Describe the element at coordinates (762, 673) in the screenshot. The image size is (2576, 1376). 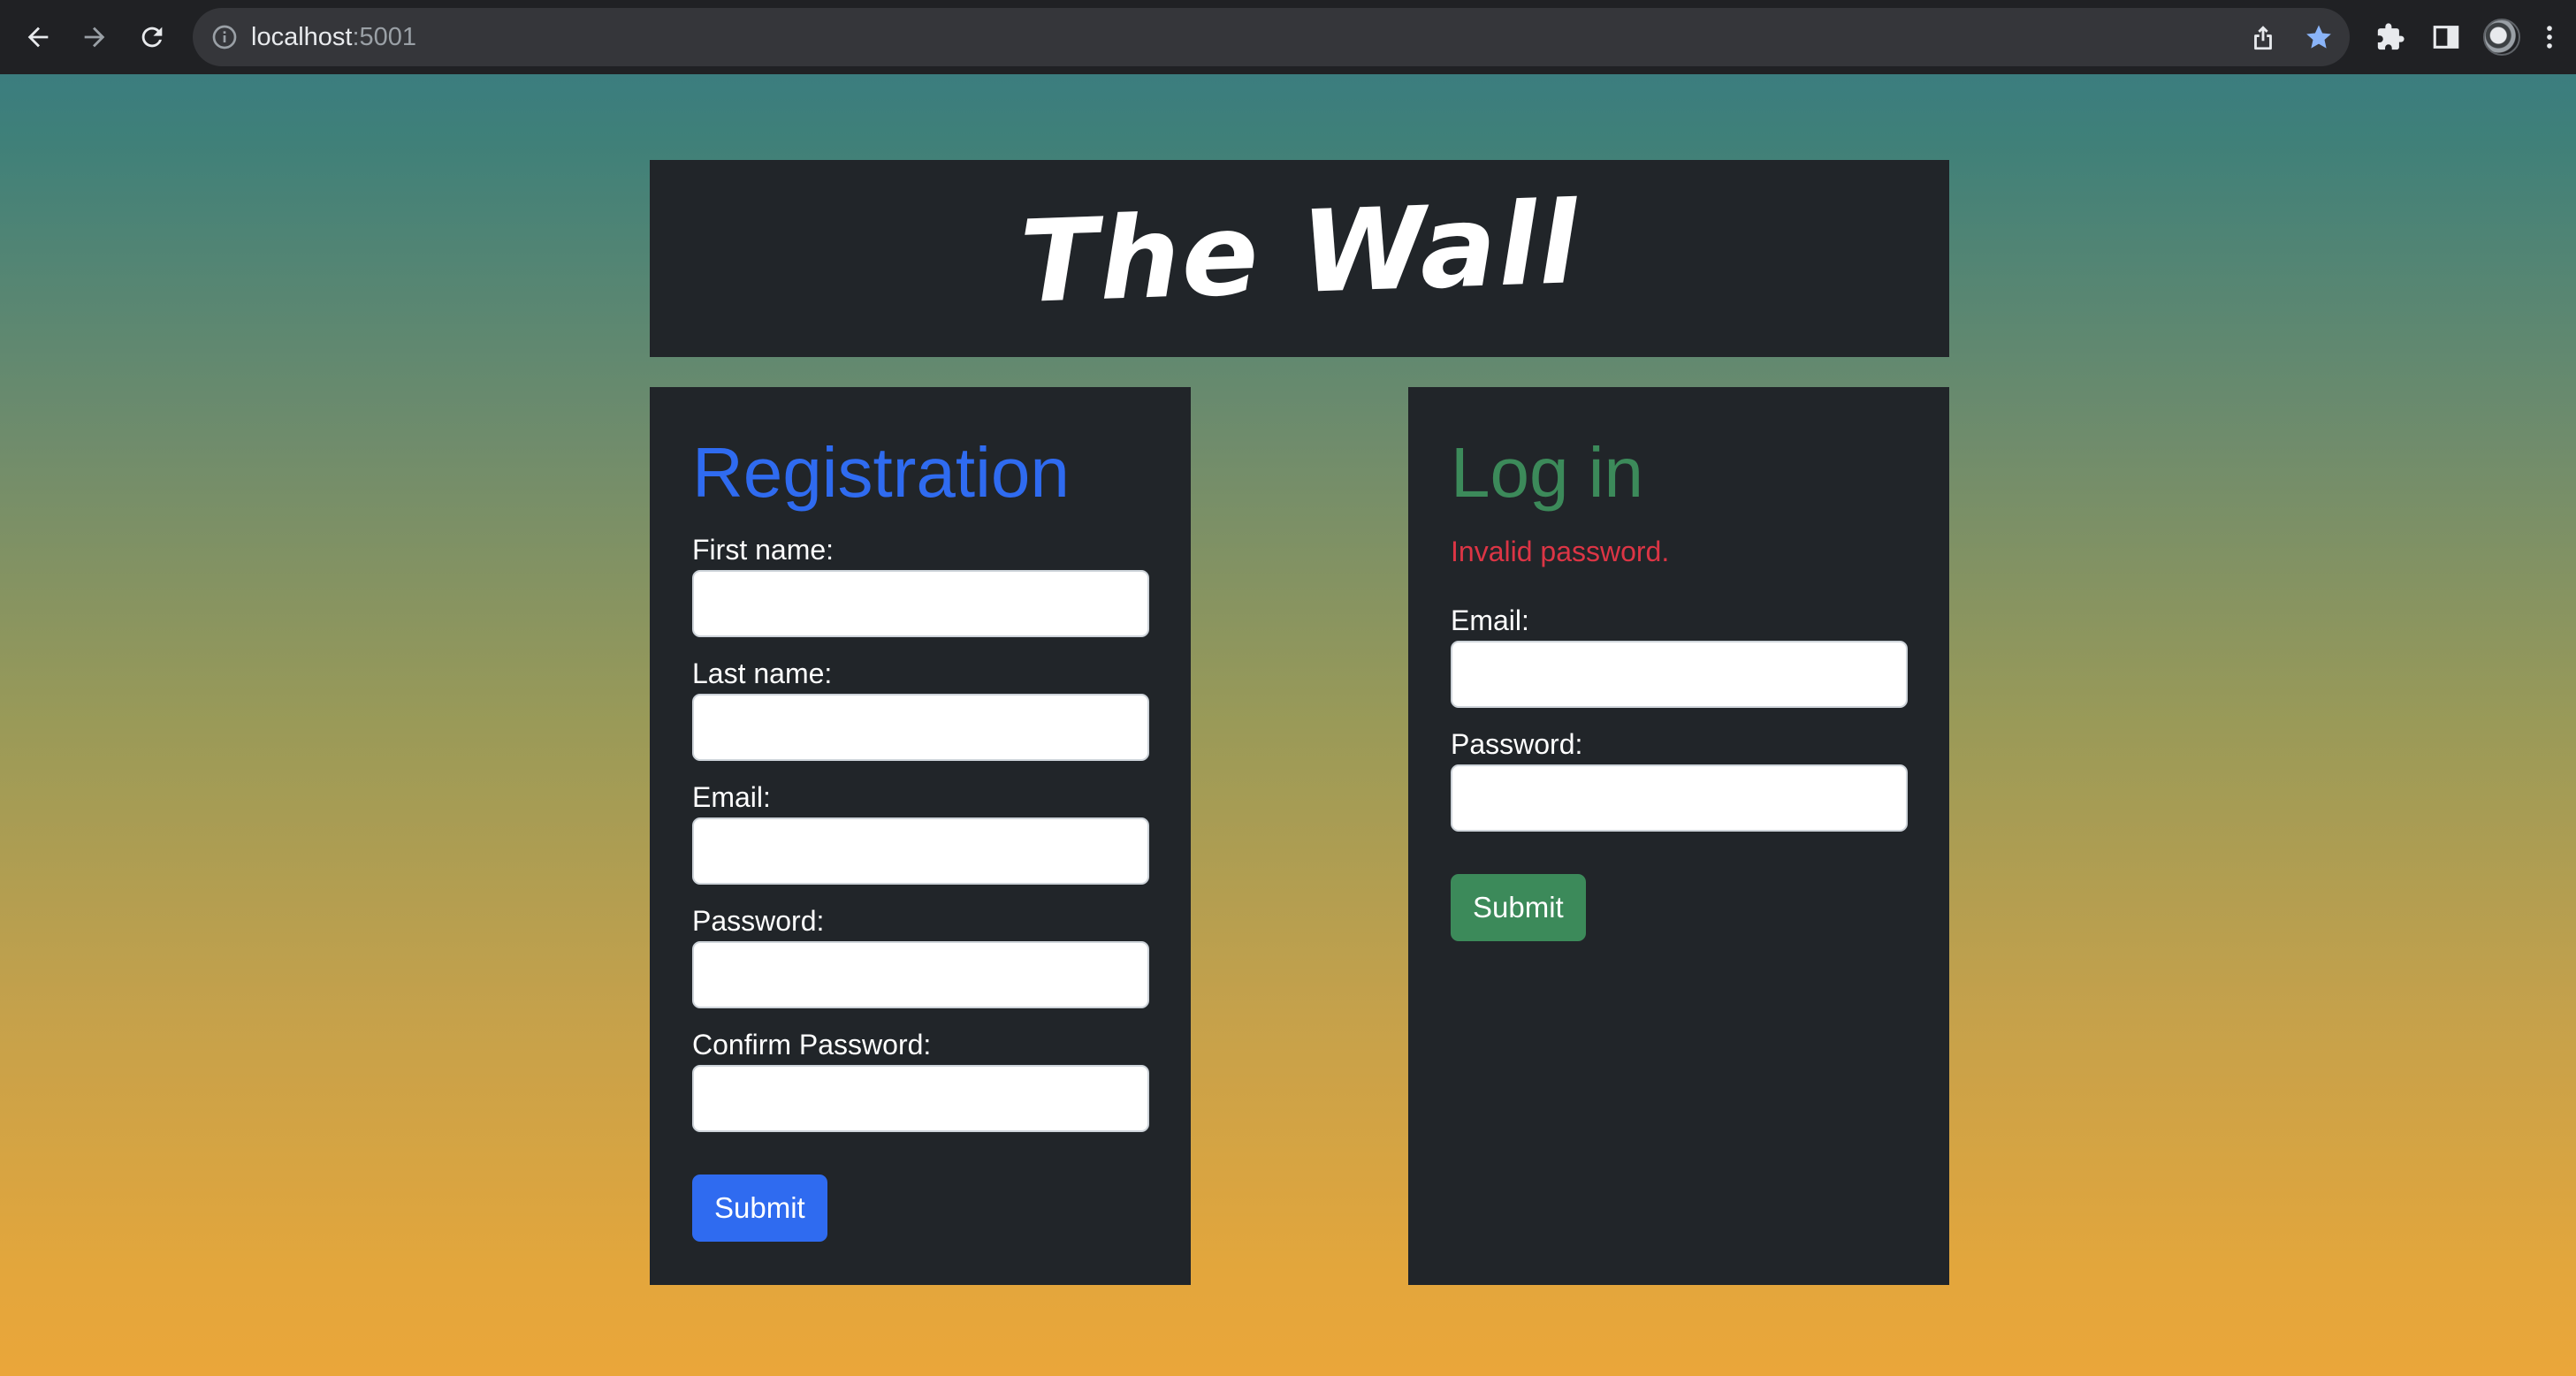
I see `last-name-label: Last name:` at that location.